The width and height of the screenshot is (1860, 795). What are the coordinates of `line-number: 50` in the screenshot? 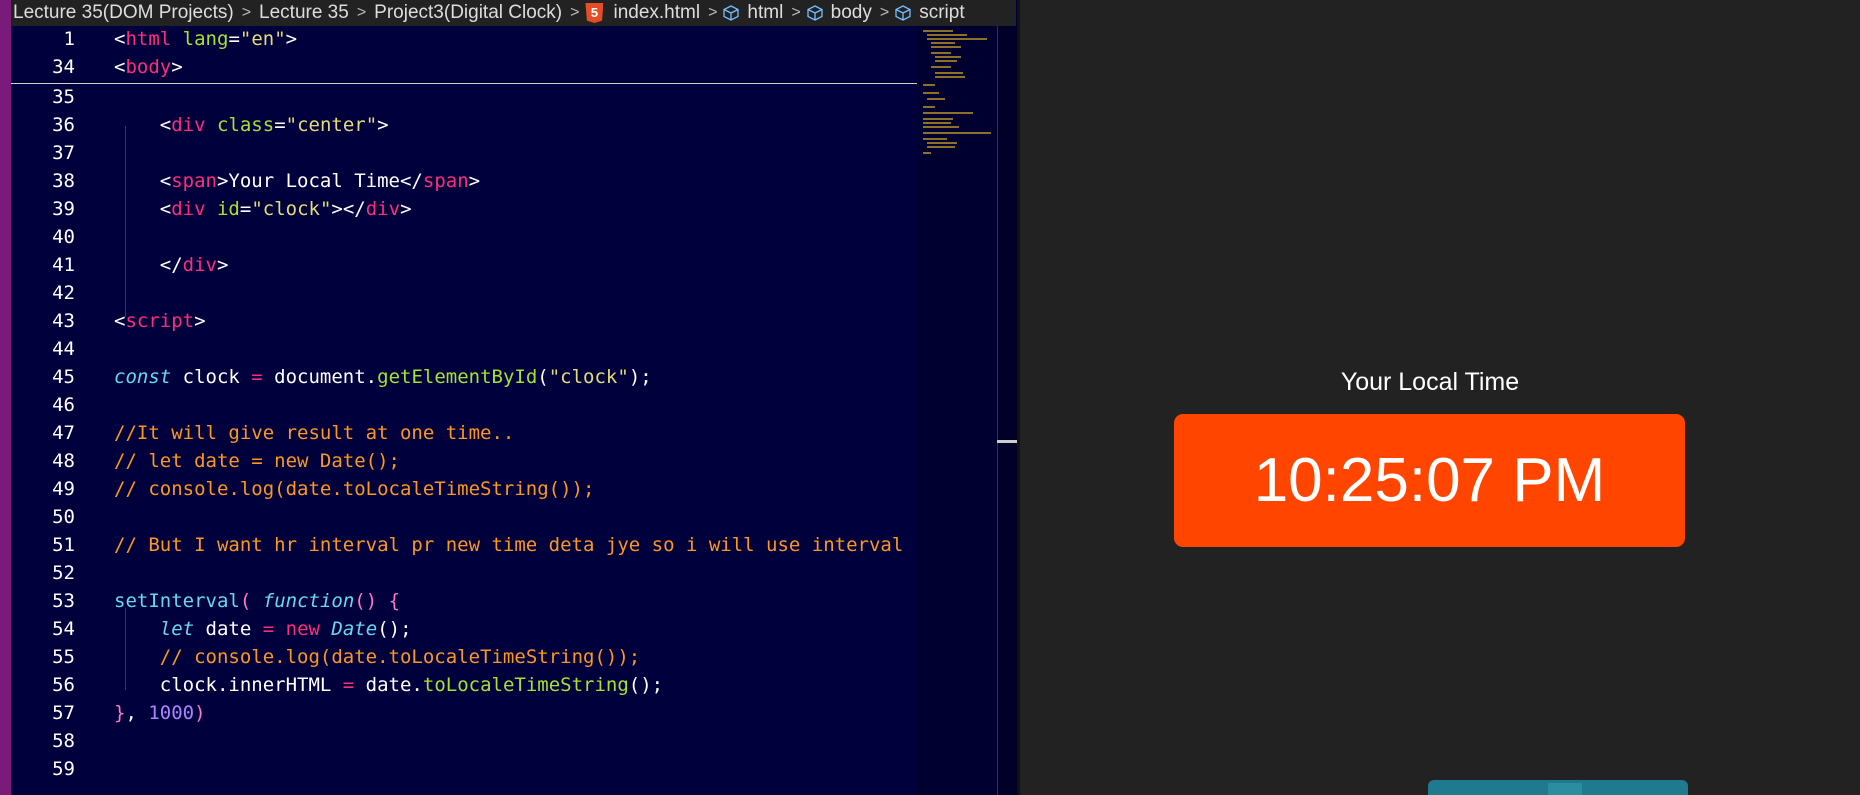 It's located at (63, 517).